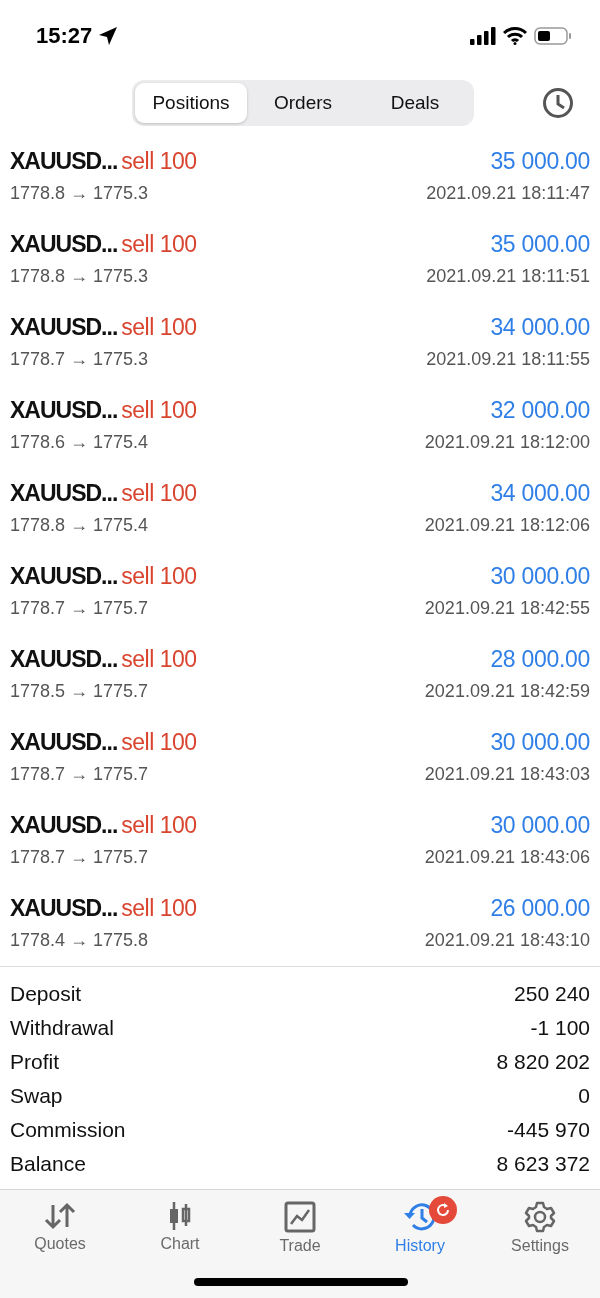  I want to click on summary-label: Swap, so click(36, 1096).